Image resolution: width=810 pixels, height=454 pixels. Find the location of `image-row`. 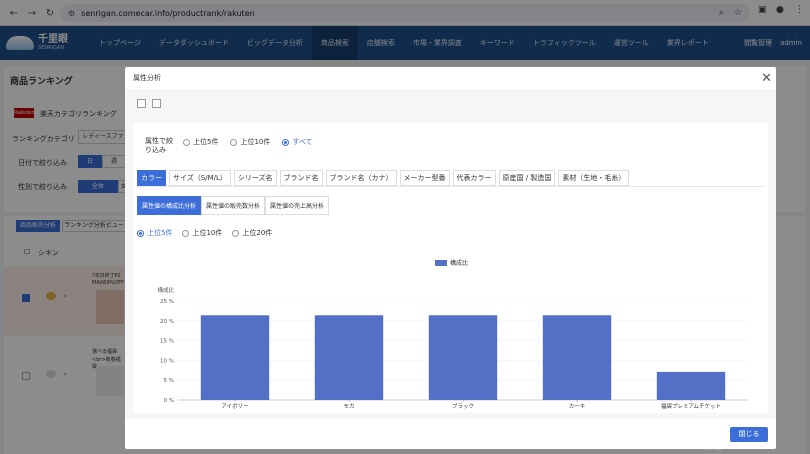

image-row is located at coordinates (149, 103).